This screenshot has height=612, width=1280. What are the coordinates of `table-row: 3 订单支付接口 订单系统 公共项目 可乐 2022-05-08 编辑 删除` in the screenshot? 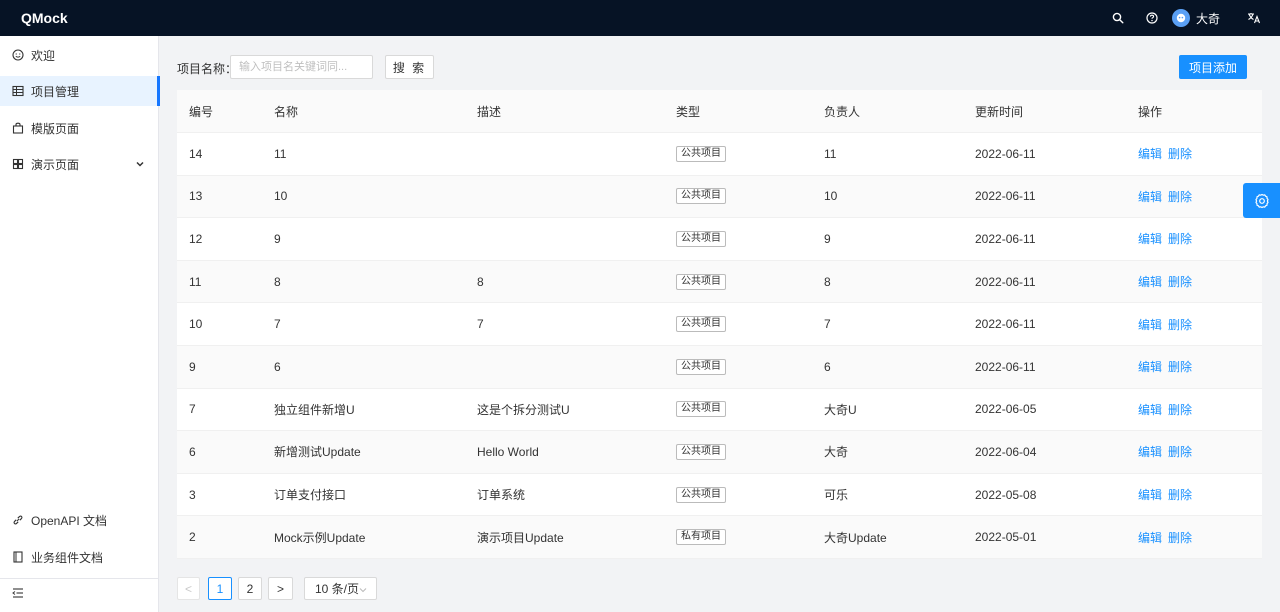 It's located at (719, 495).